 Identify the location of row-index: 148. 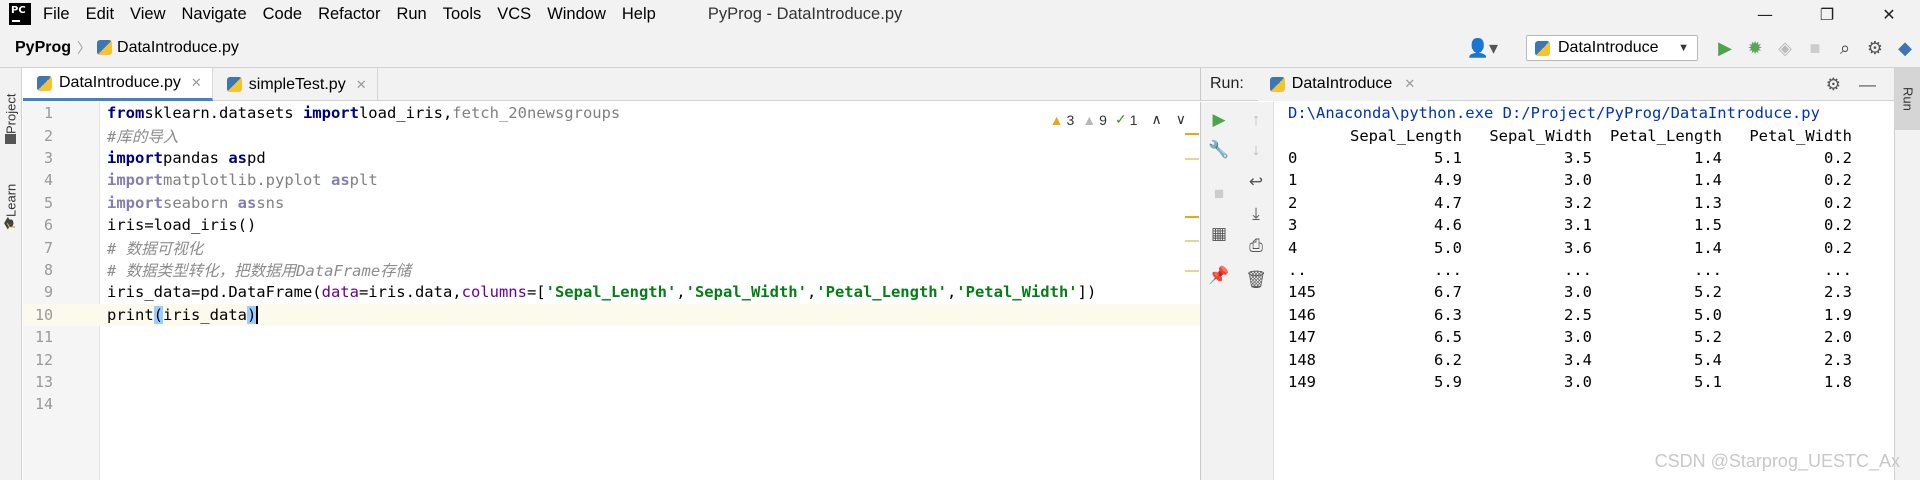
(1302, 359).